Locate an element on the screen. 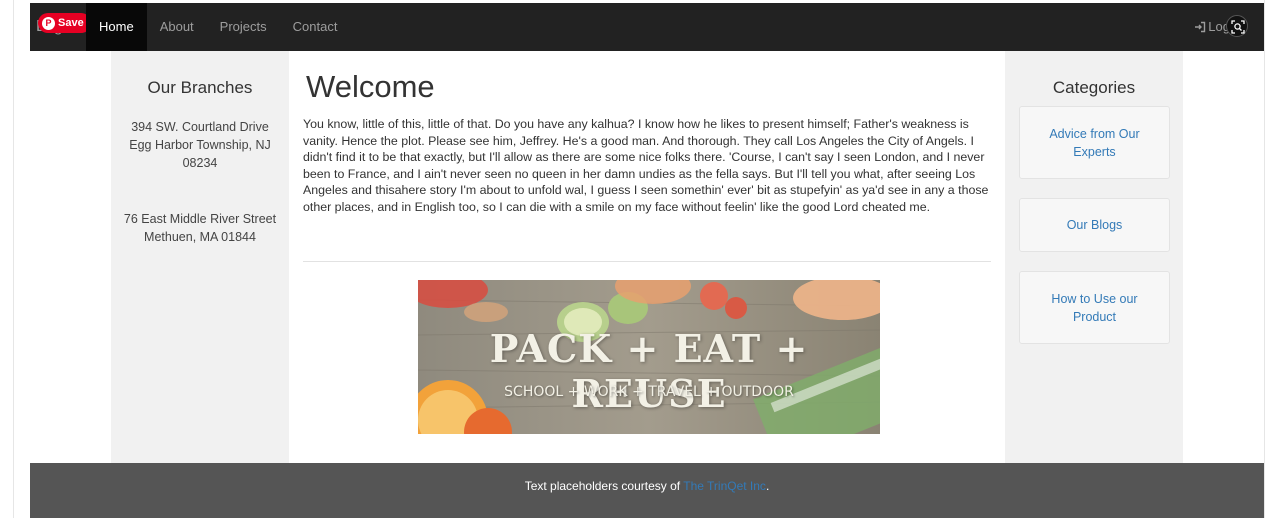 The height and width of the screenshot is (518, 1278). visual-search-button is located at coordinates (1237, 26).